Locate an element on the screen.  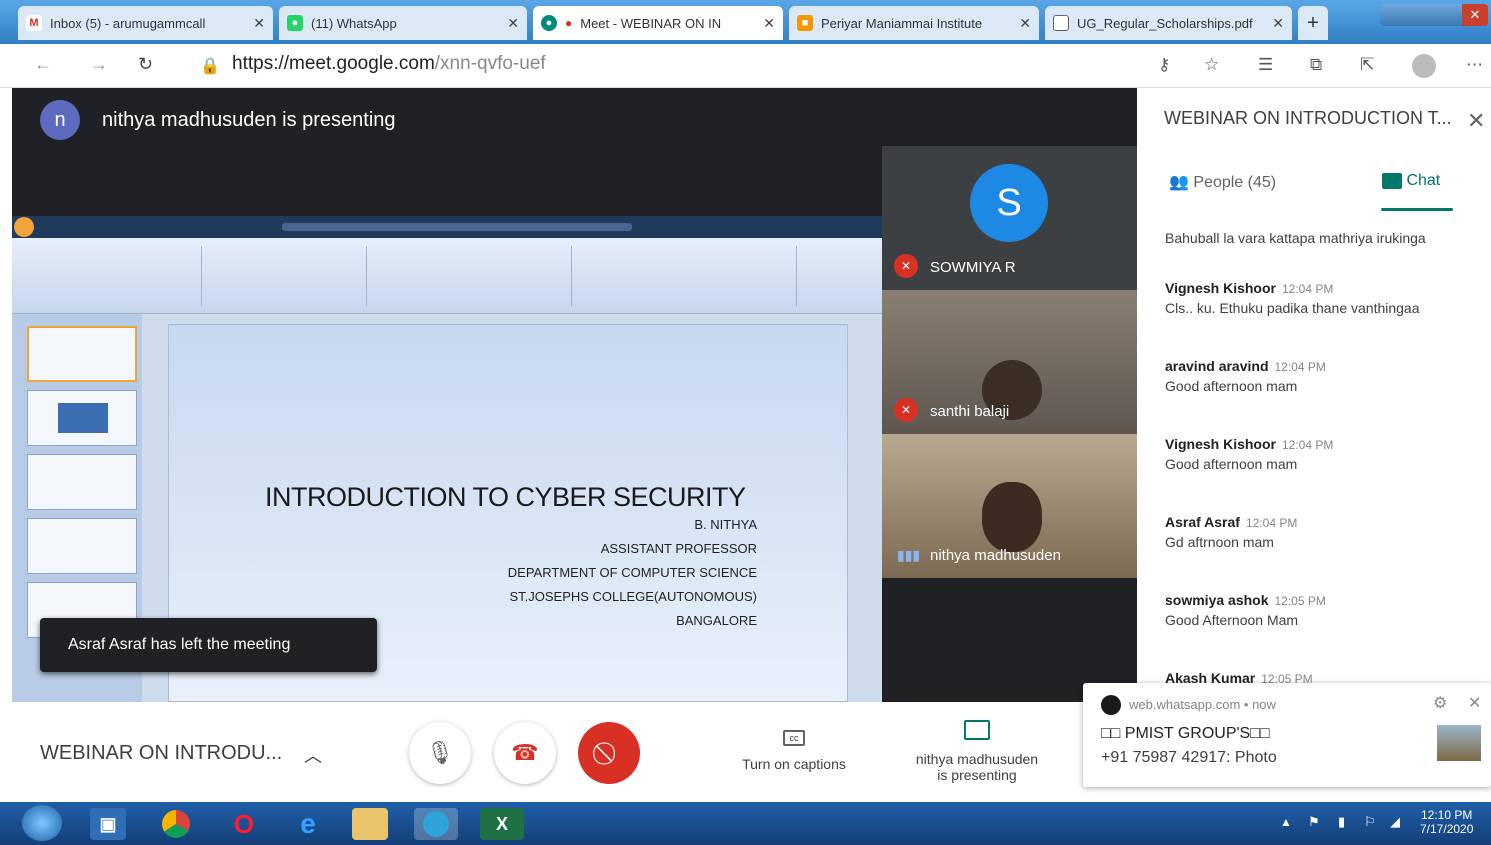
chat-sender: Vignesh Kishoor is located at coordinates (1220, 444).